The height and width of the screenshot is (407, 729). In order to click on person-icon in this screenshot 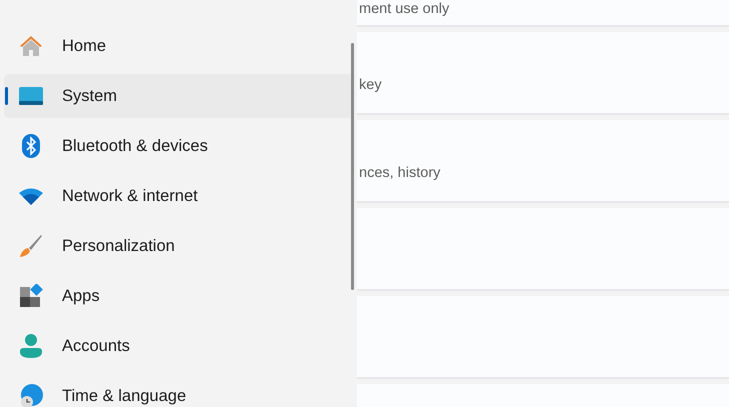, I will do `click(31, 346)`.